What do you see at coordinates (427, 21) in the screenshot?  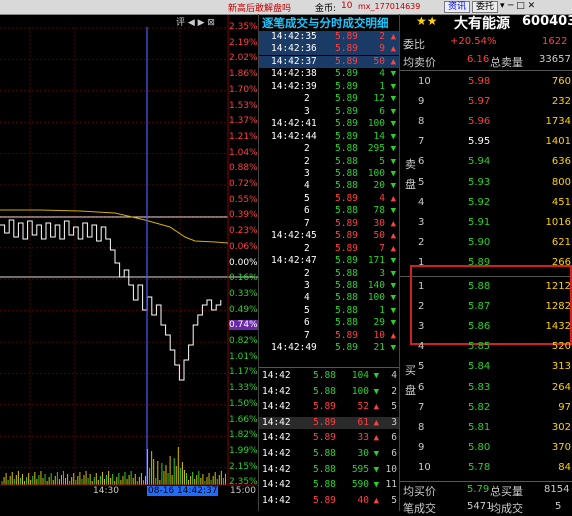 I see `star-icon: ★★` at bounding box center [427, 21].